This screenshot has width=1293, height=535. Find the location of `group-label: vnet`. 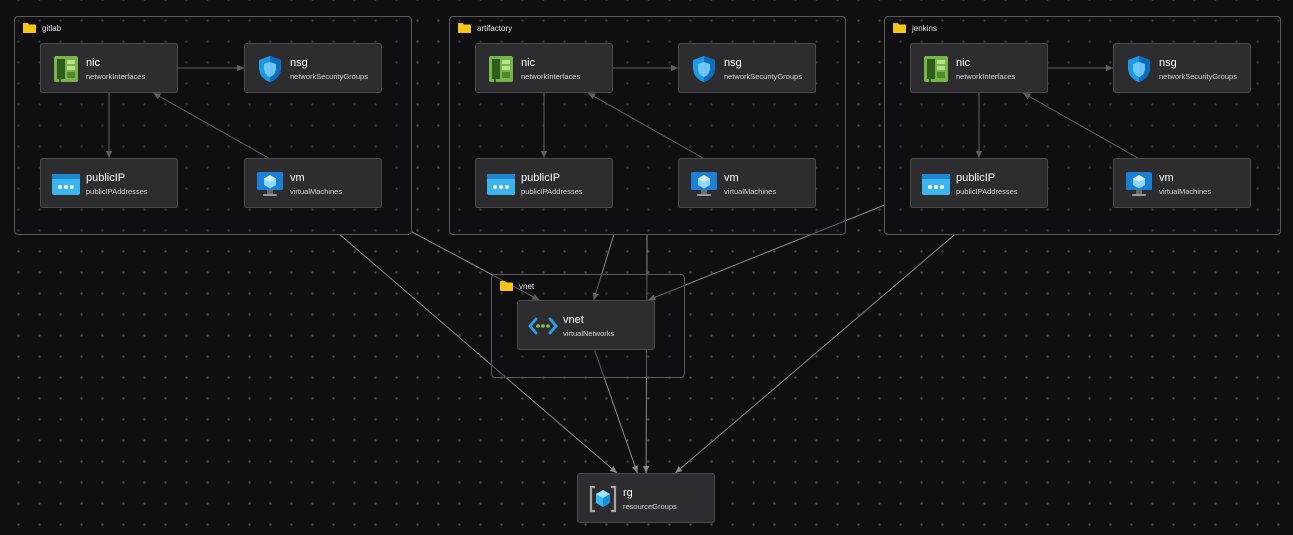

group-label: vnet is located at coordinates (517, 286).